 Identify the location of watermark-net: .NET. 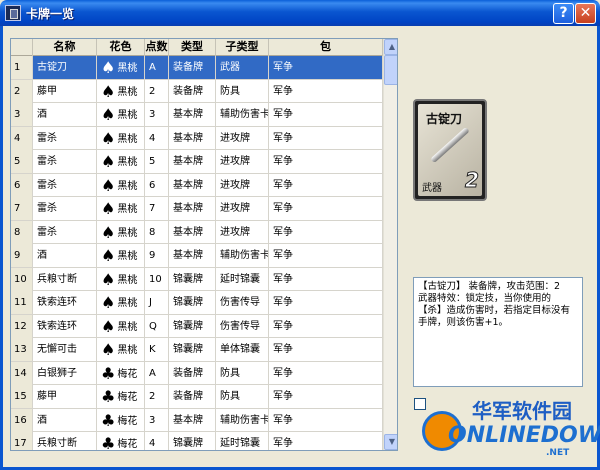
(558, 453).